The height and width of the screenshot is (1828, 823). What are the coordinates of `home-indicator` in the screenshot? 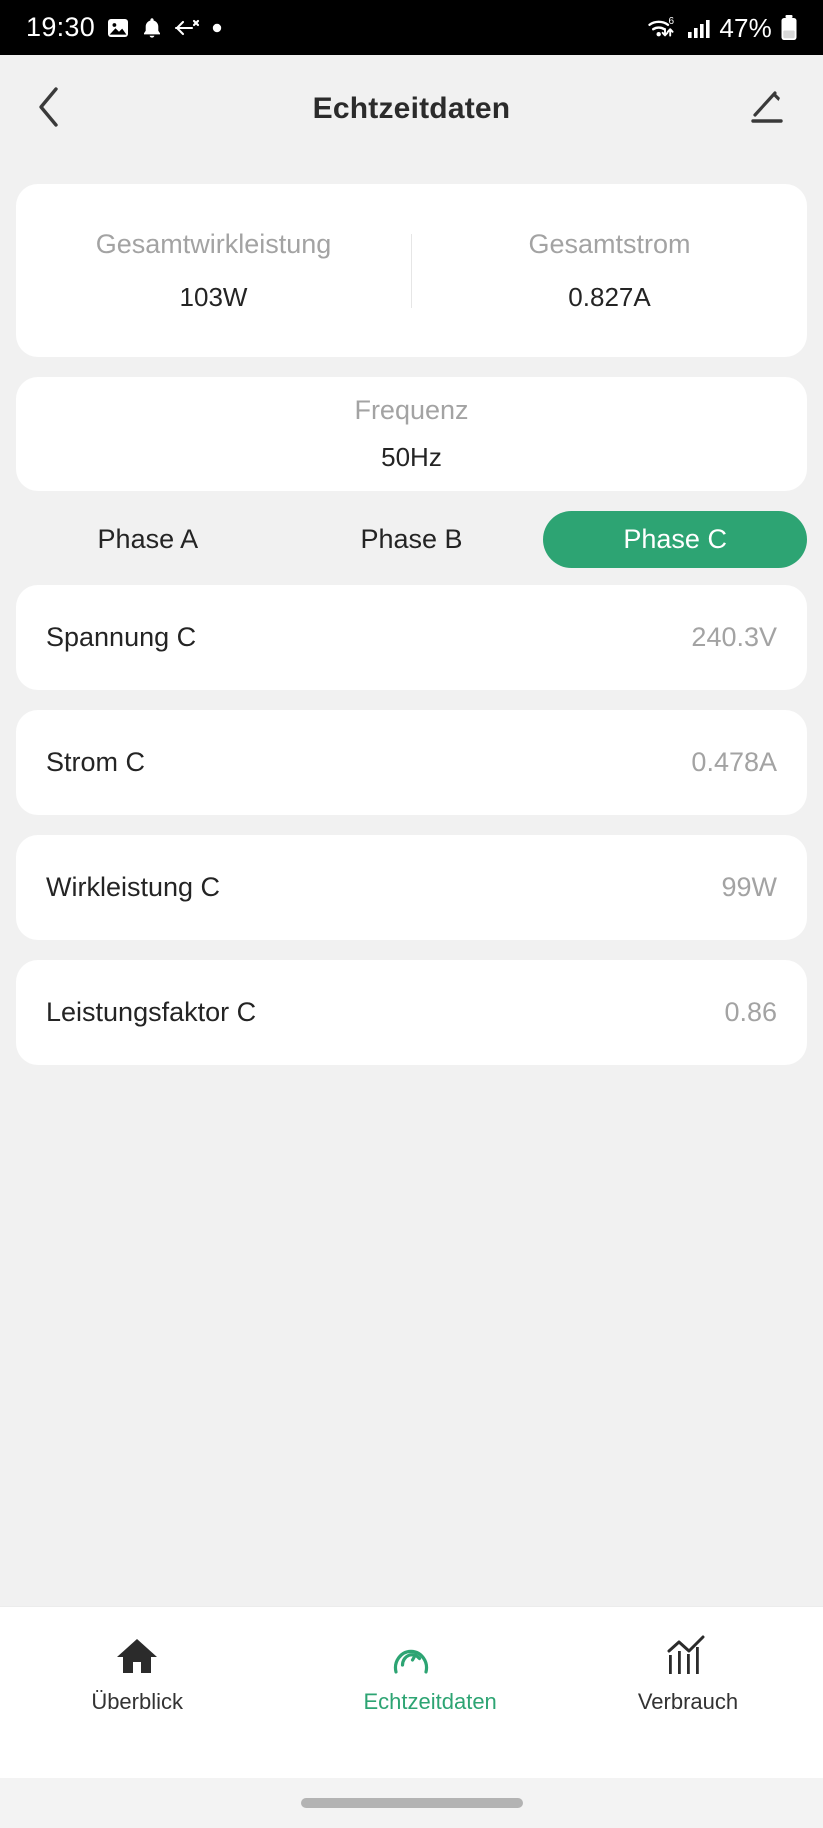 It's located at (411, 1803).